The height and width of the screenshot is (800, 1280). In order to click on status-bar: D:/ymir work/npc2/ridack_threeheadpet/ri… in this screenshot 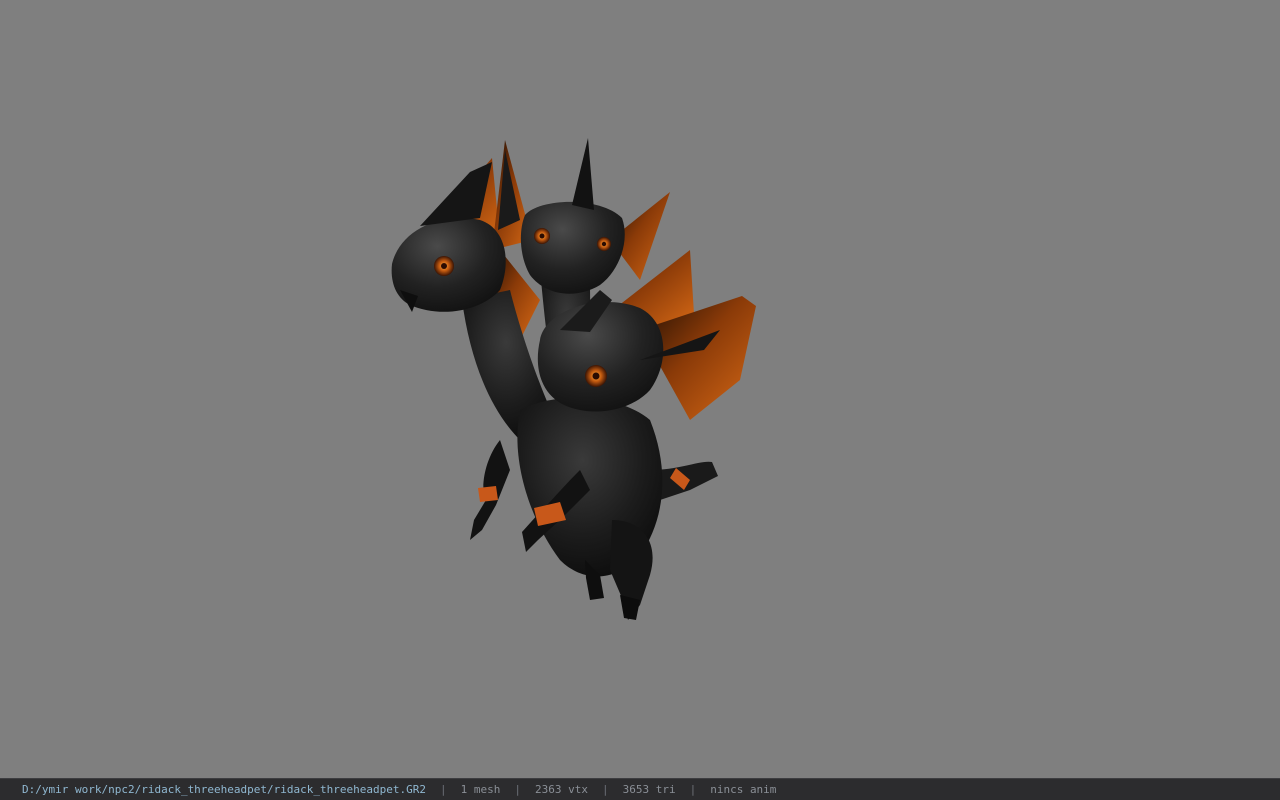, I will do `click(640, 789)`.